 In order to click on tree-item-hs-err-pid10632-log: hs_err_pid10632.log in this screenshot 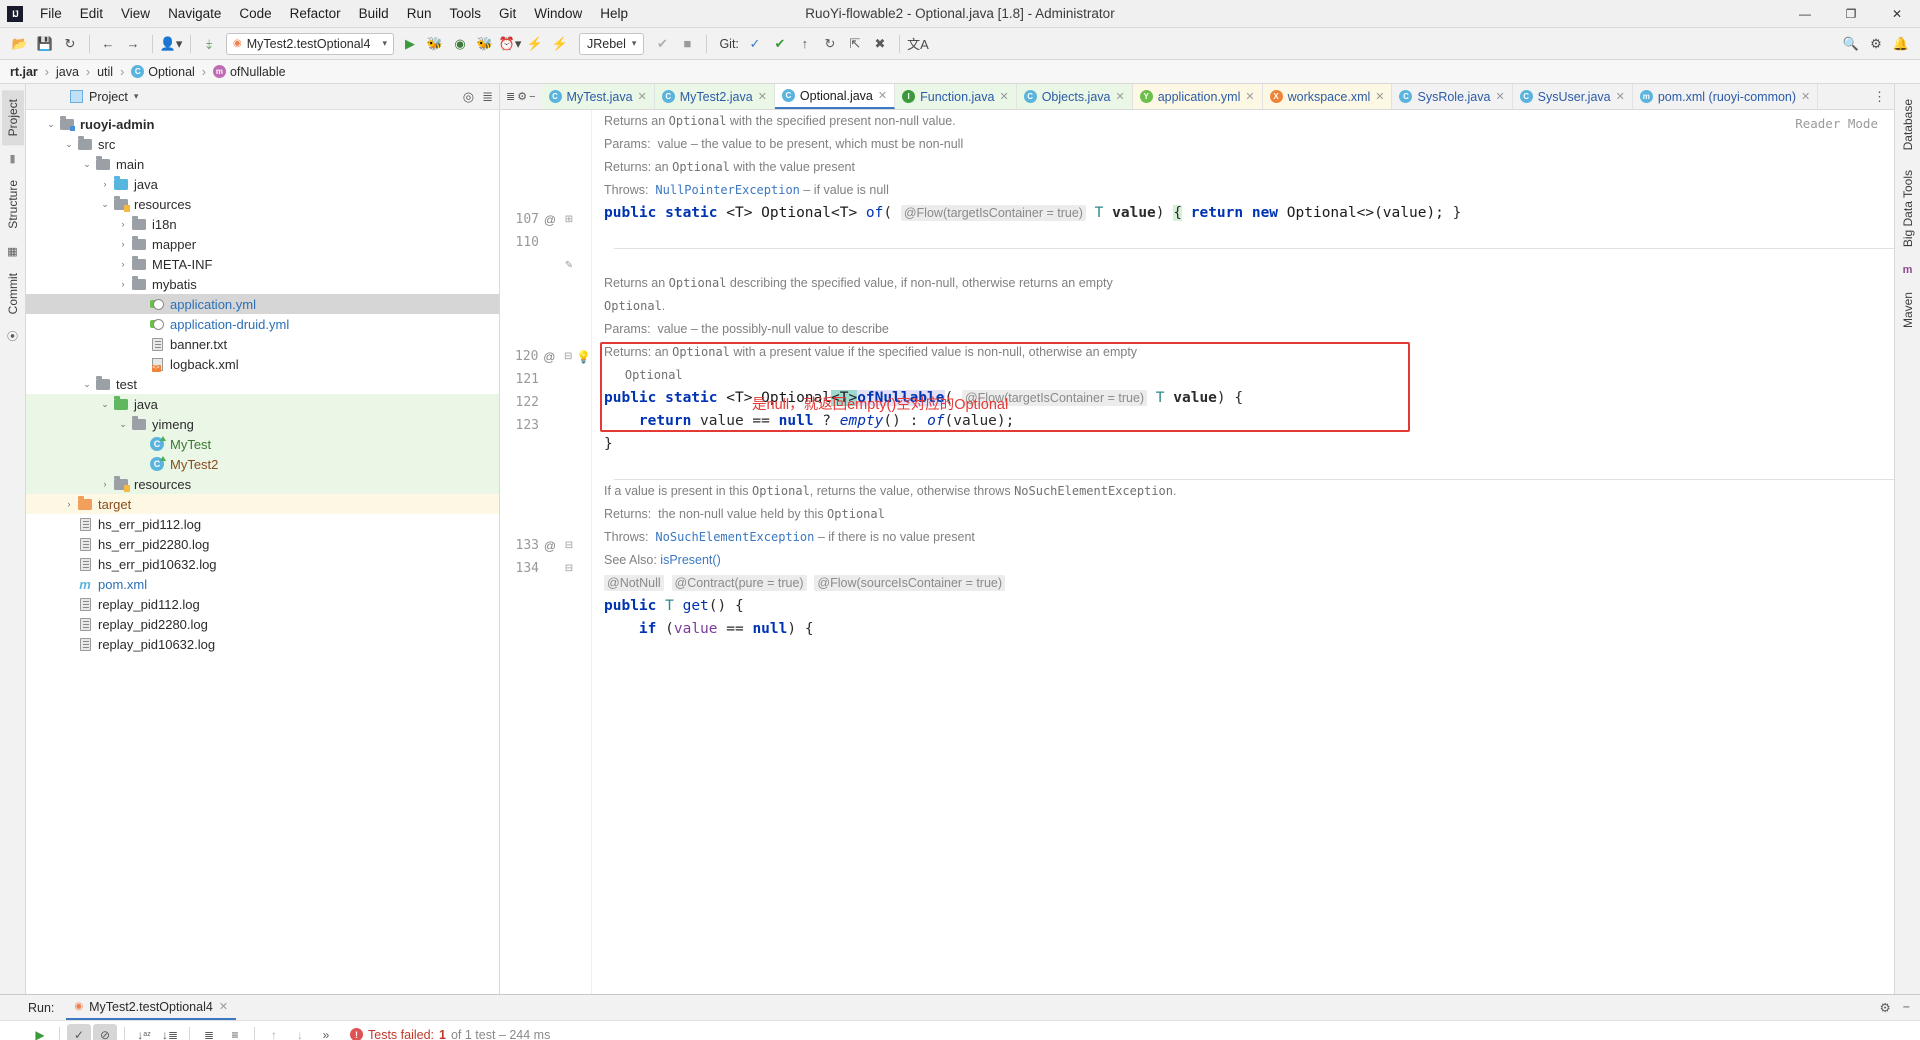, I will do `click(262, 564)`.